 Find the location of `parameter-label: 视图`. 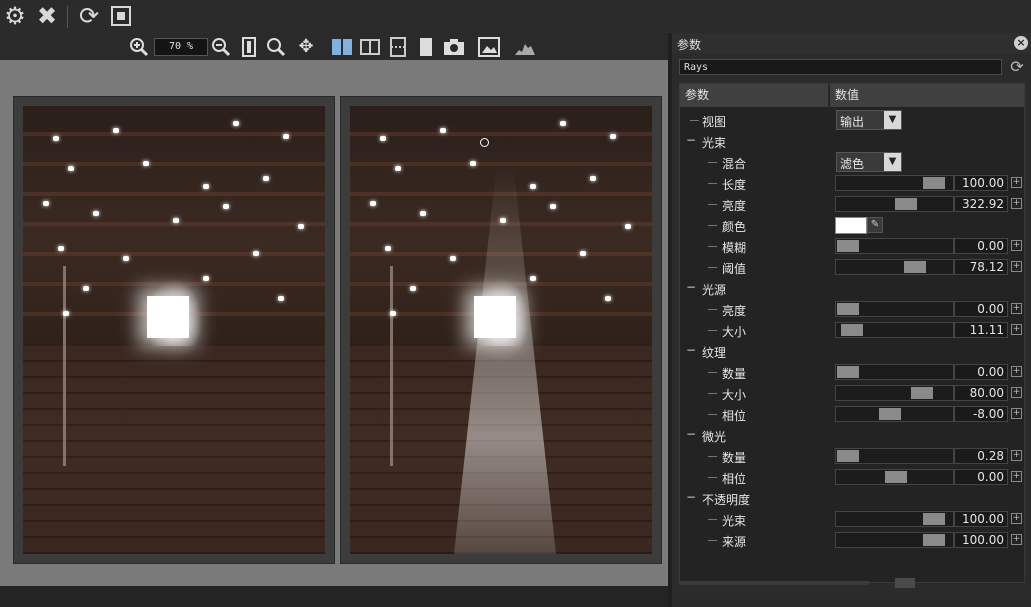

parameter-label: 视图 is located at coordinates (714, 122).